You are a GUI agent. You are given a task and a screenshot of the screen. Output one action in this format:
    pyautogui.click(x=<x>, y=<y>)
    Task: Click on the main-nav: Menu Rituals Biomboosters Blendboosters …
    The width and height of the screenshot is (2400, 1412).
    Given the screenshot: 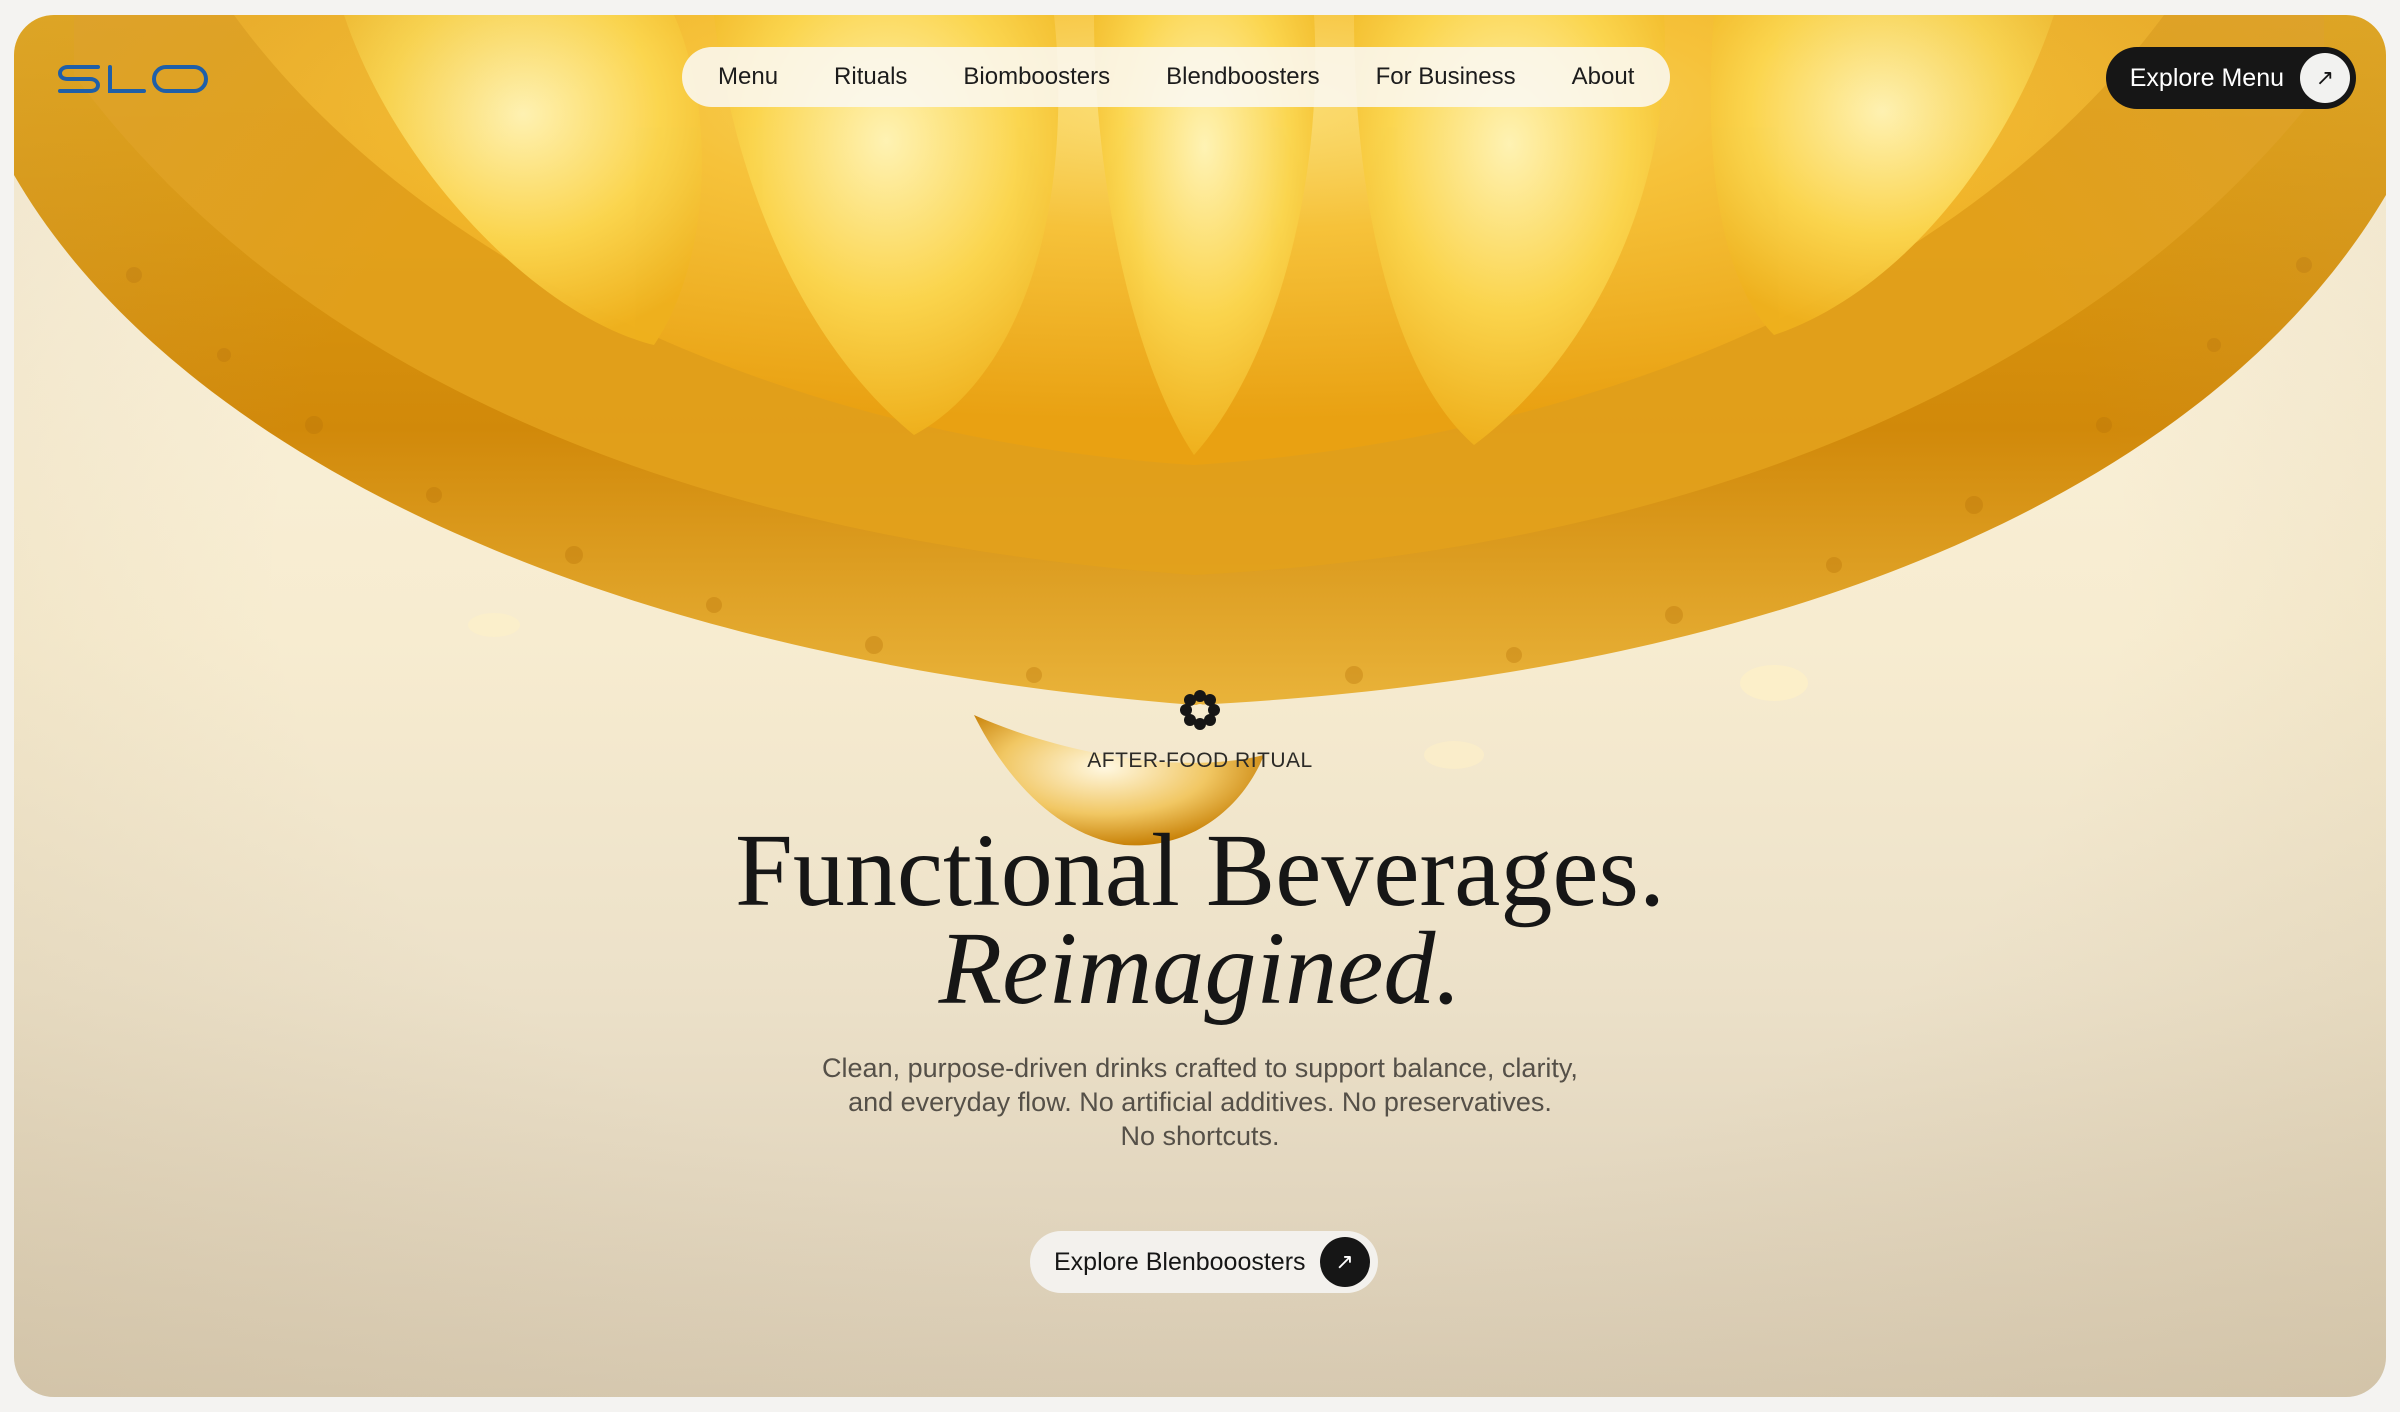 What is the action you would take?
    pyautogui.click(x=1176, y=77)
    